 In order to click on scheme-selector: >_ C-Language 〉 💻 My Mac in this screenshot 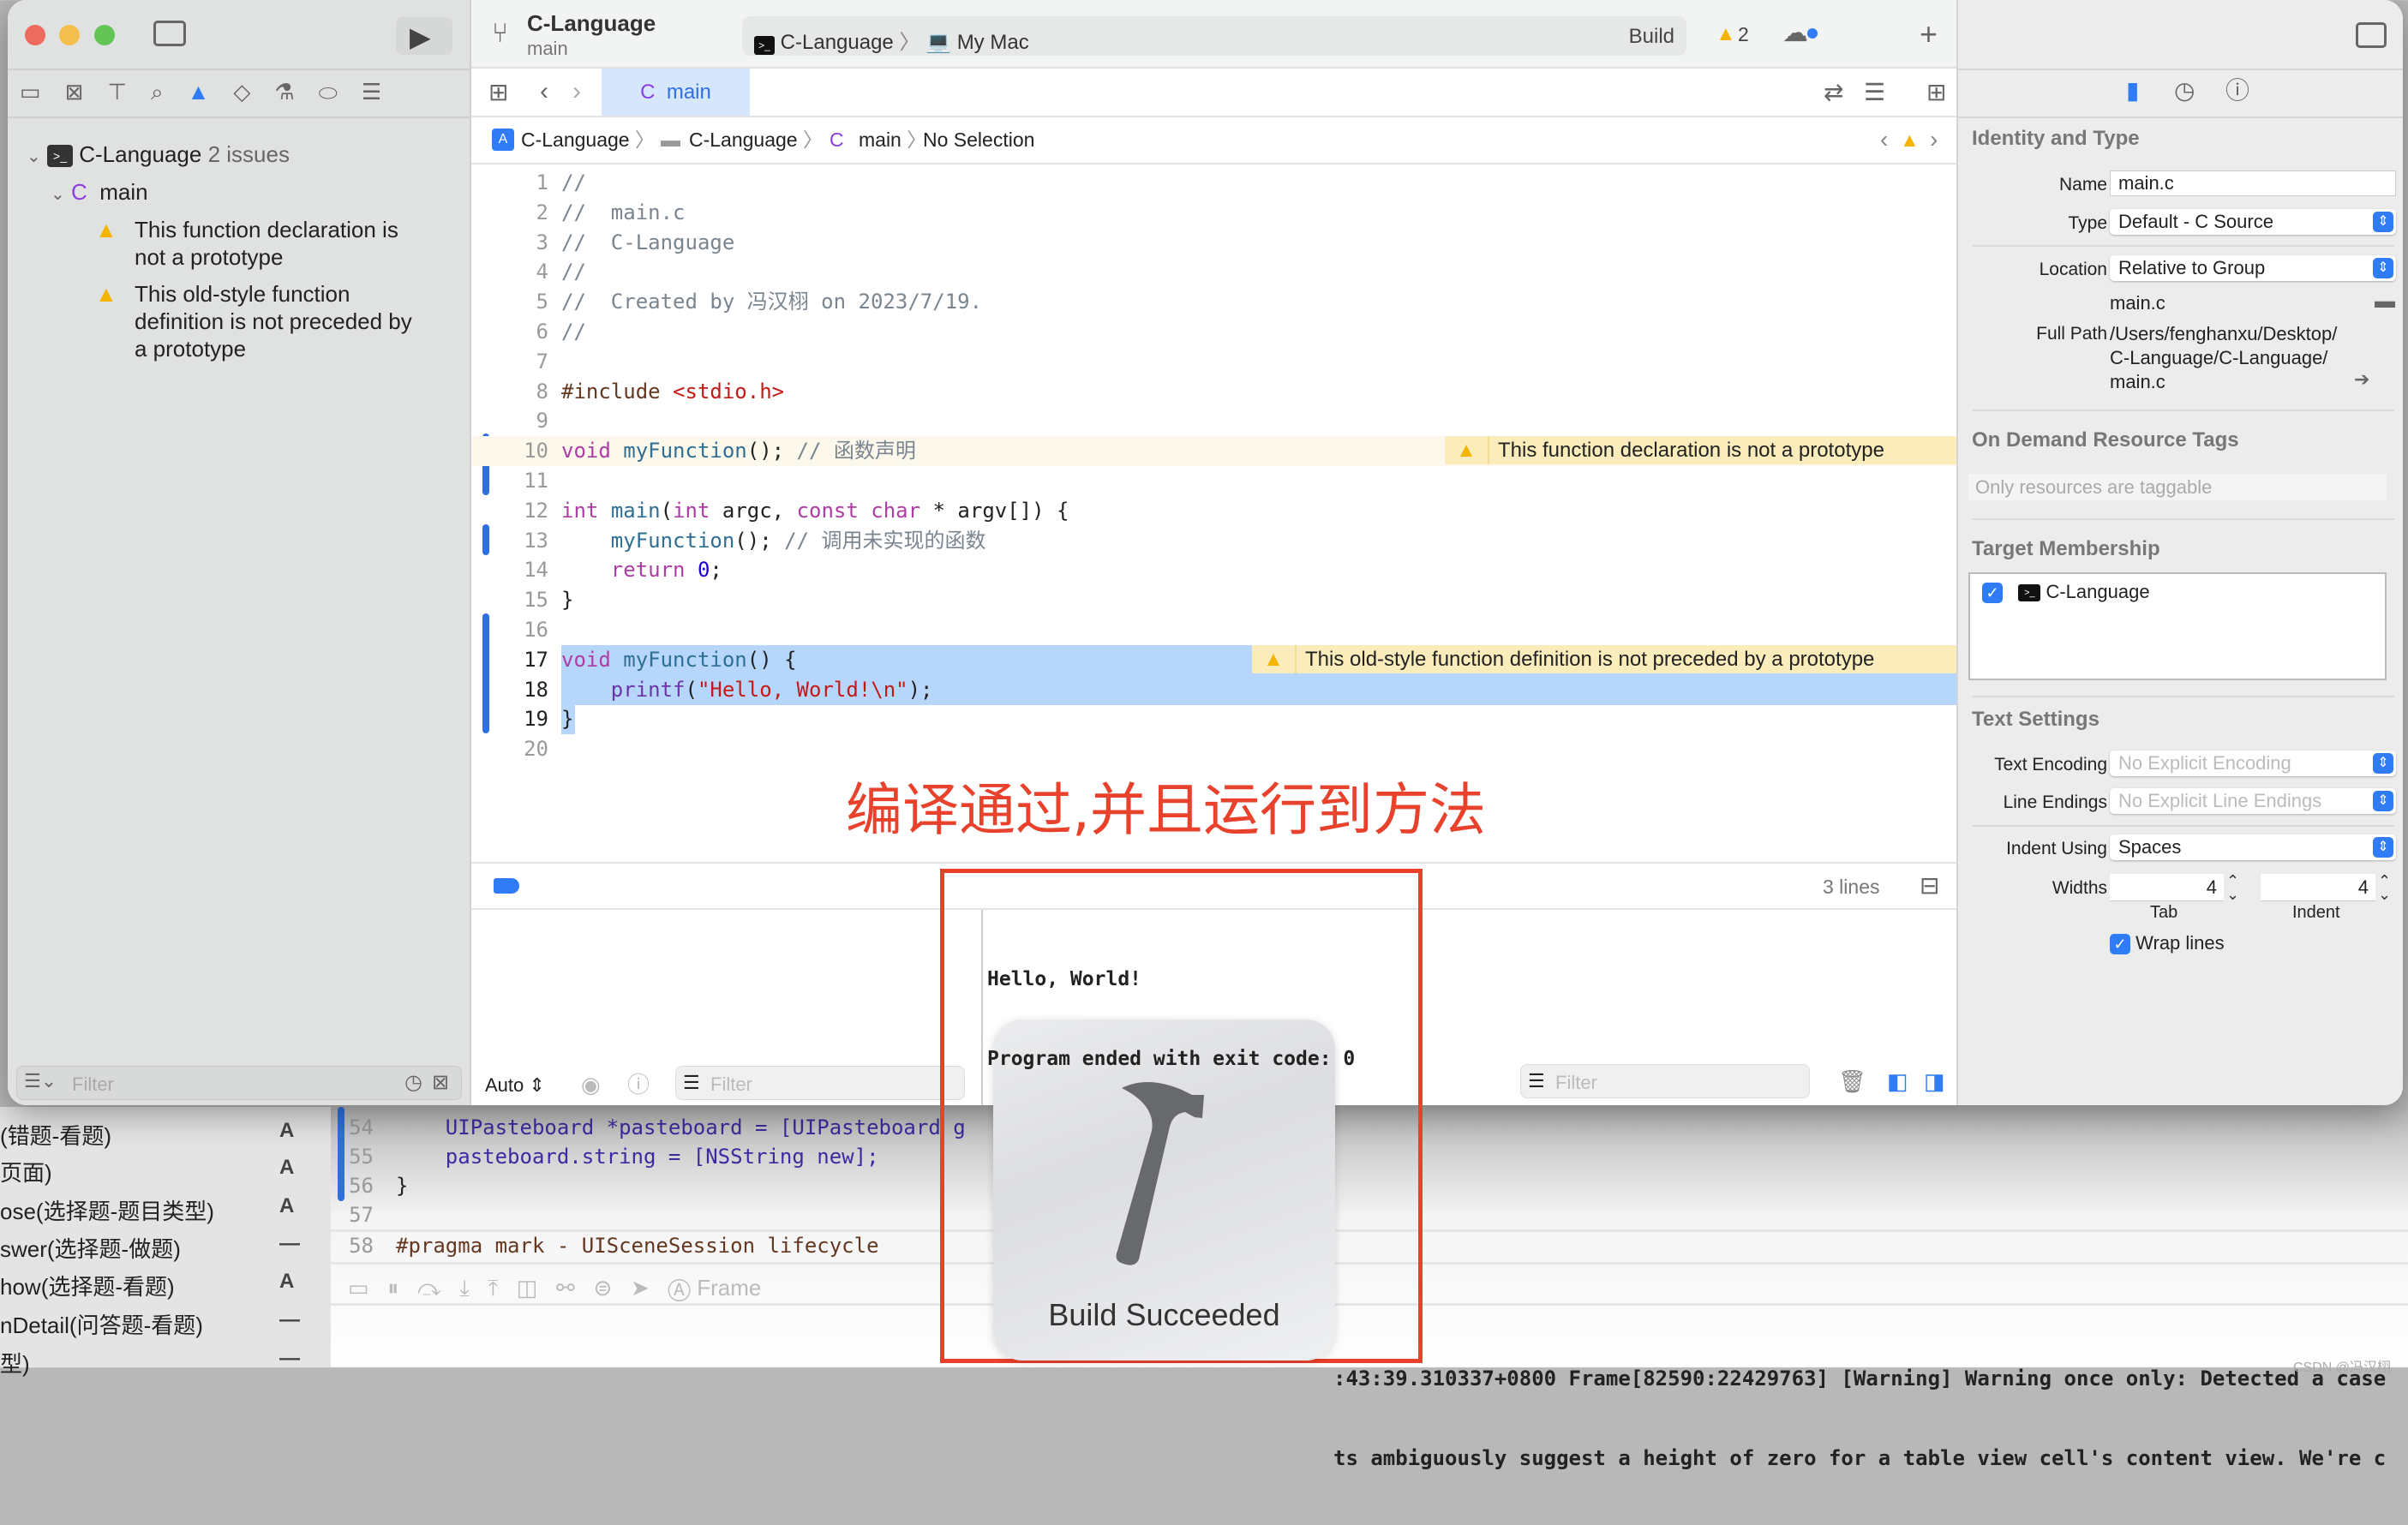, I will do `click(891, 40)`.